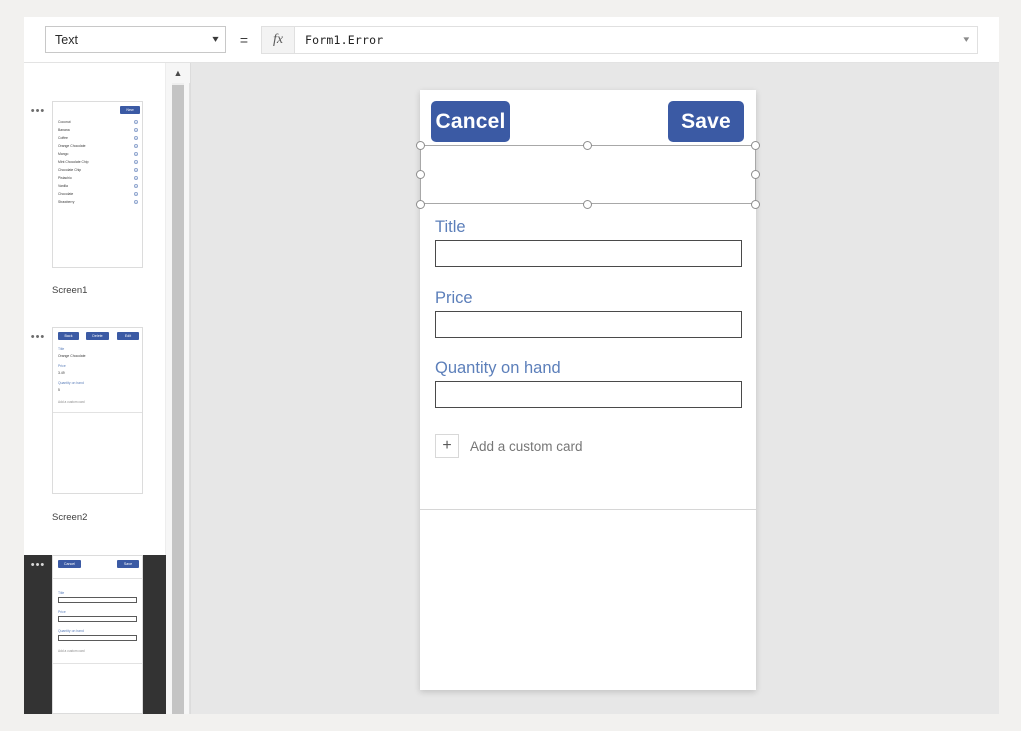  What do you see at coordinates (755, 145) in the screenshot?
I see `resize-handle-top-right` at bounding box center [755, 145].